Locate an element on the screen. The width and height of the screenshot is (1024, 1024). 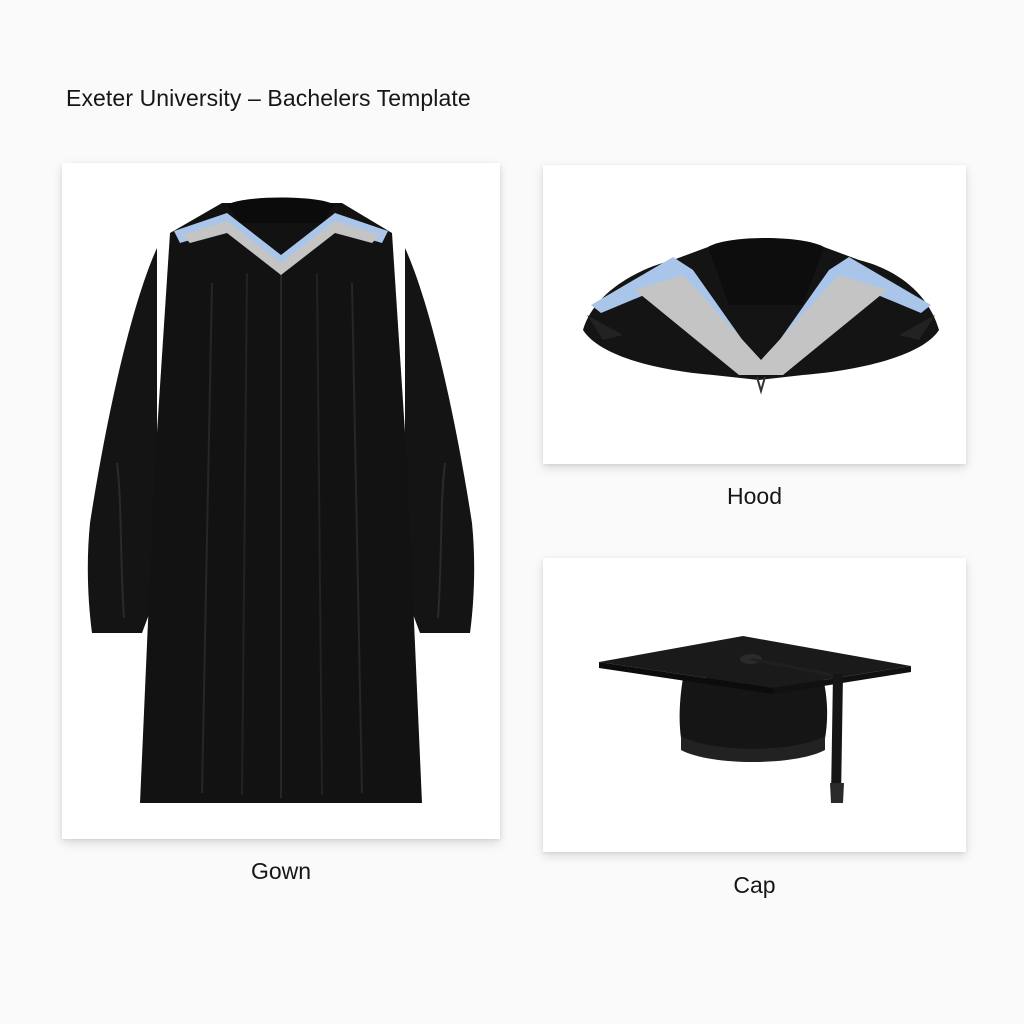
gown-caption: Gown is located at coordinates (281, 871).